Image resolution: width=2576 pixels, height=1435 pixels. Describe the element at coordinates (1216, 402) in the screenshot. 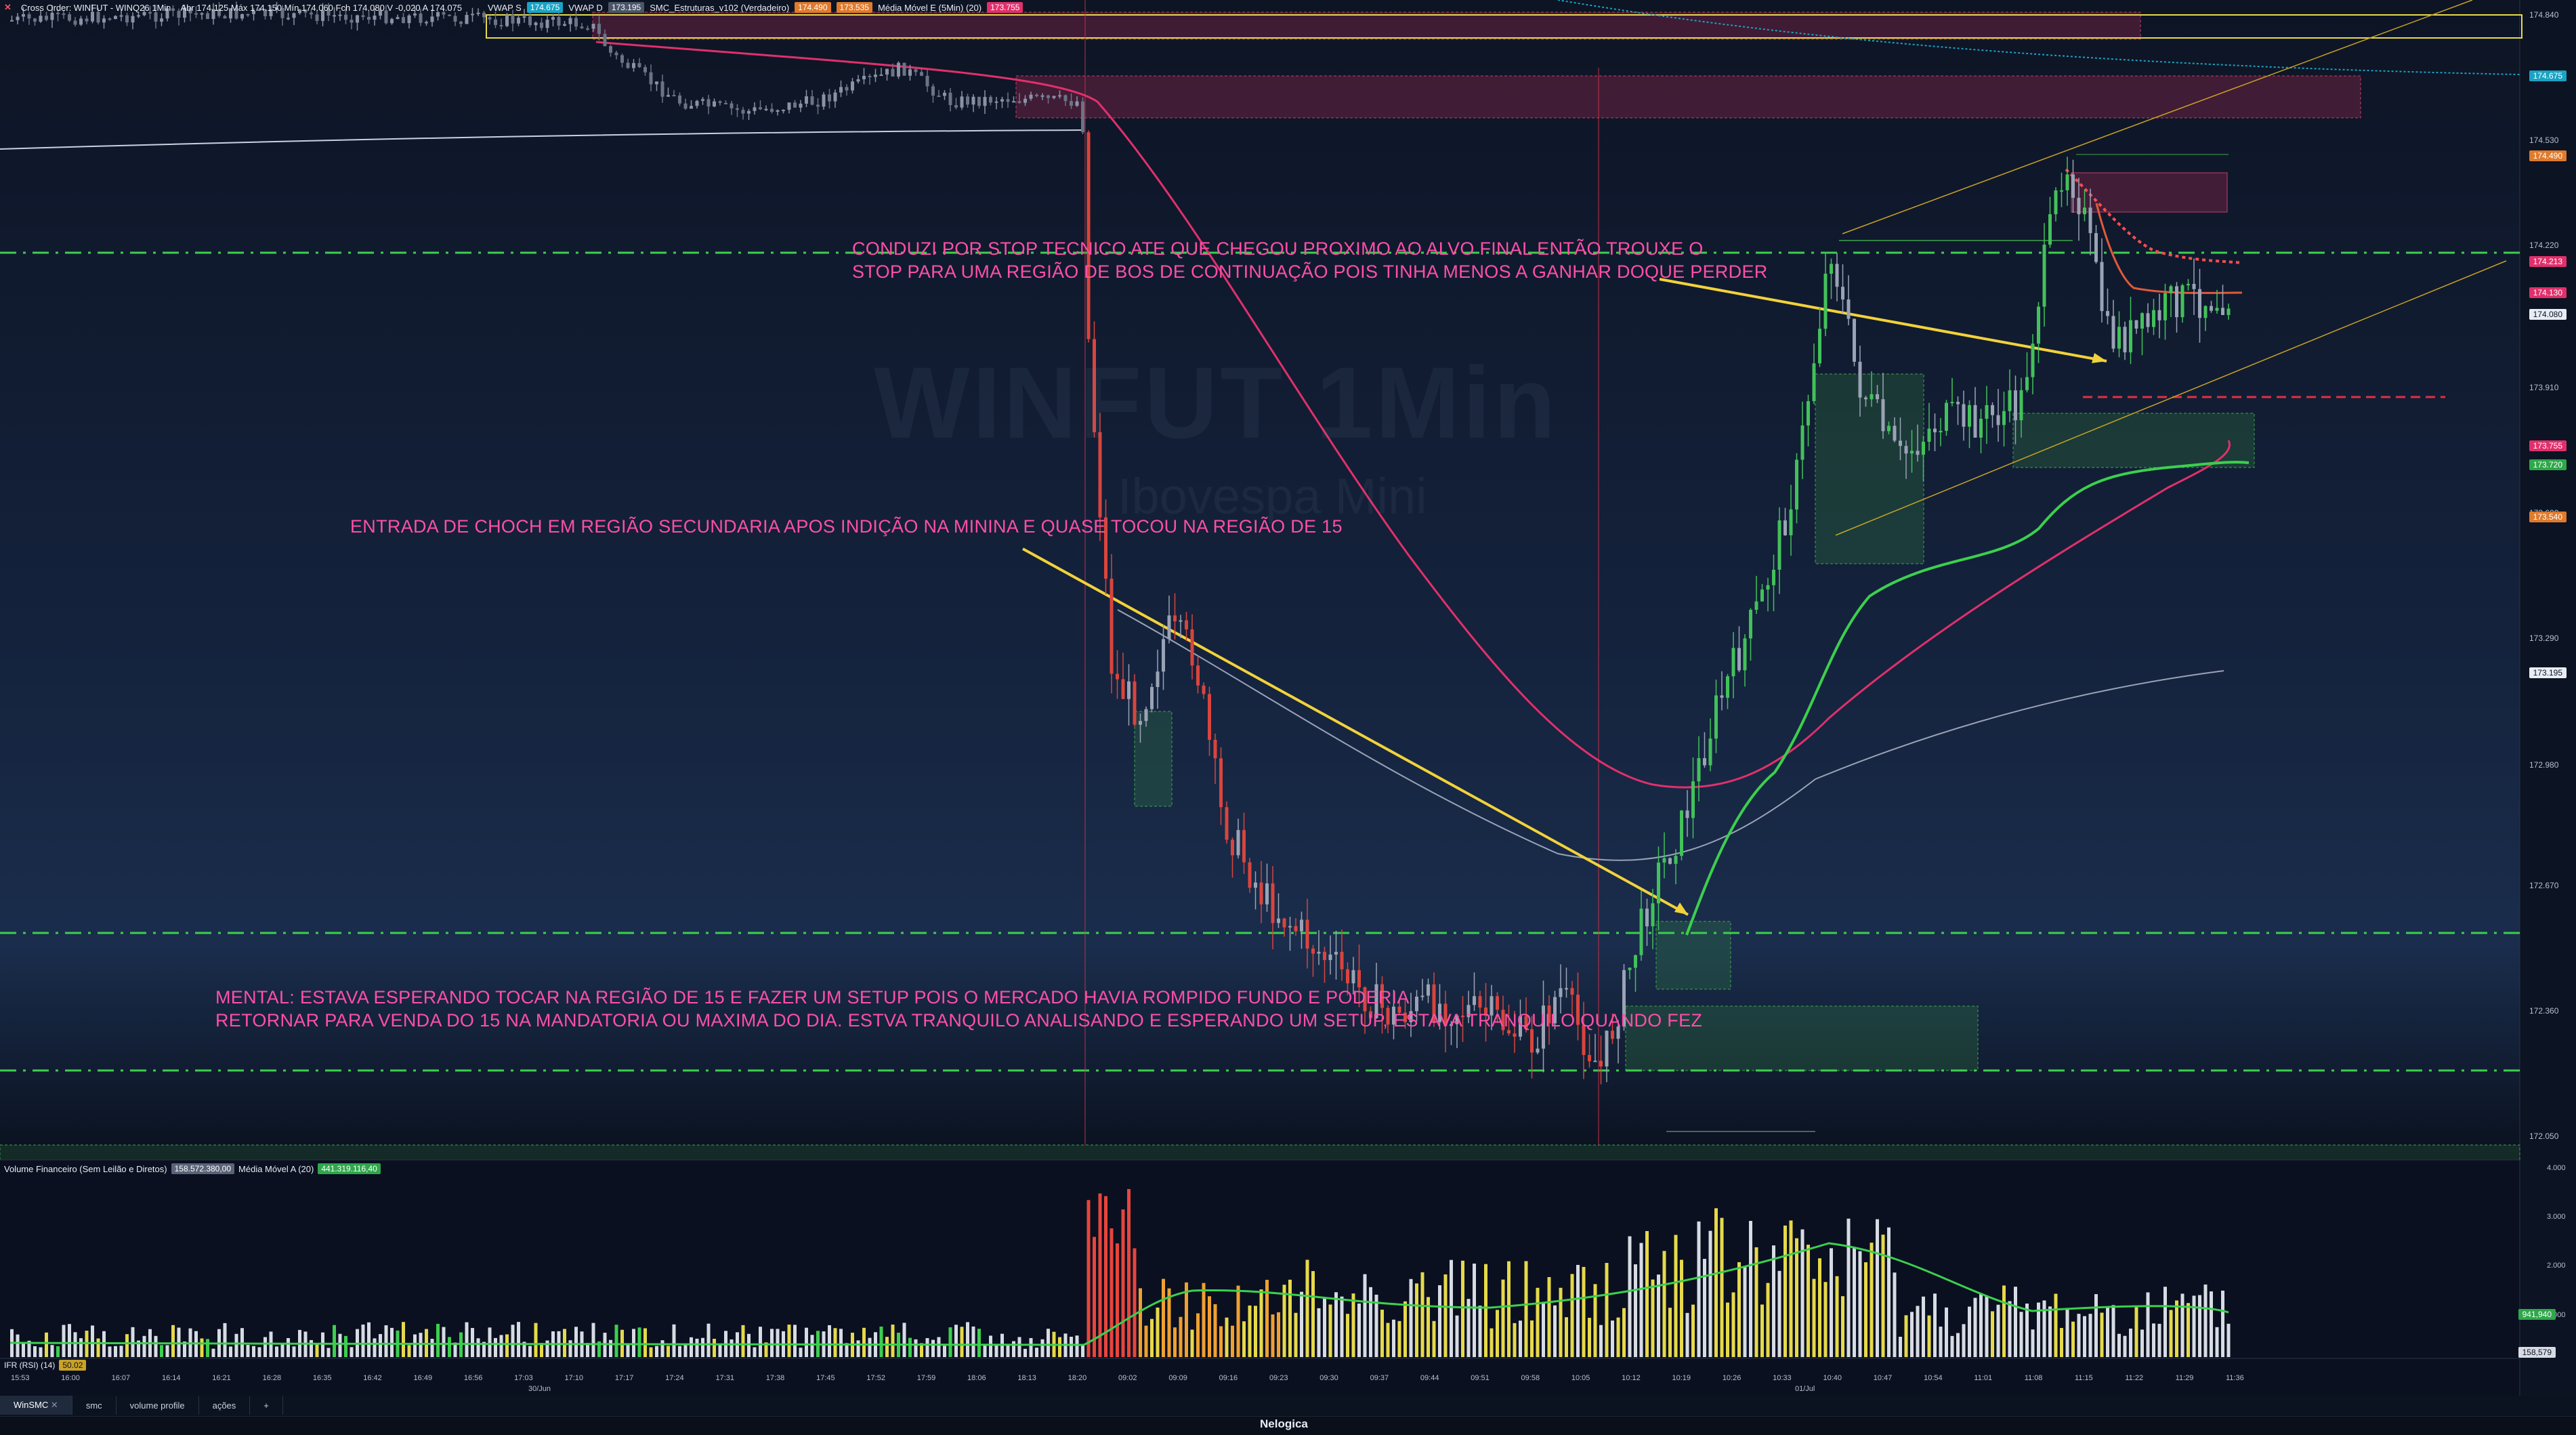

I see `symbol-watermark: WINFUT 1Min` at that location.